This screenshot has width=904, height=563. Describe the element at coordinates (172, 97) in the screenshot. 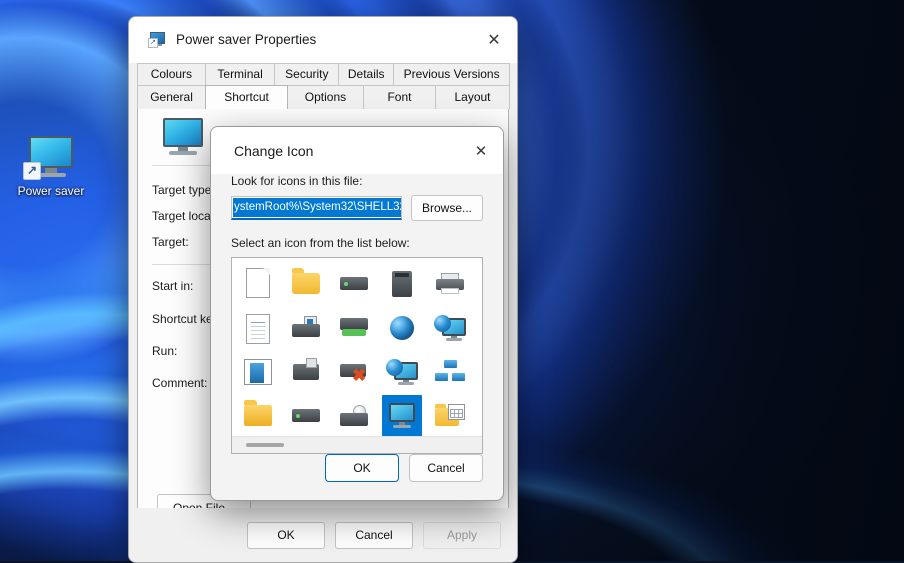

I see `tab-general: General` at that location.